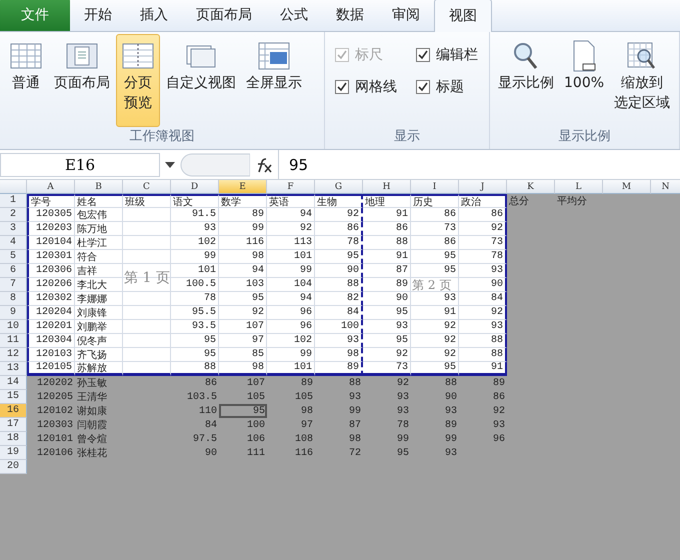 The width and height of the screenshot is (680, 560). What do you see at coordinates (291, 187) in the screenshot?
I see `column-header: F` at bounding box center [291, 187].